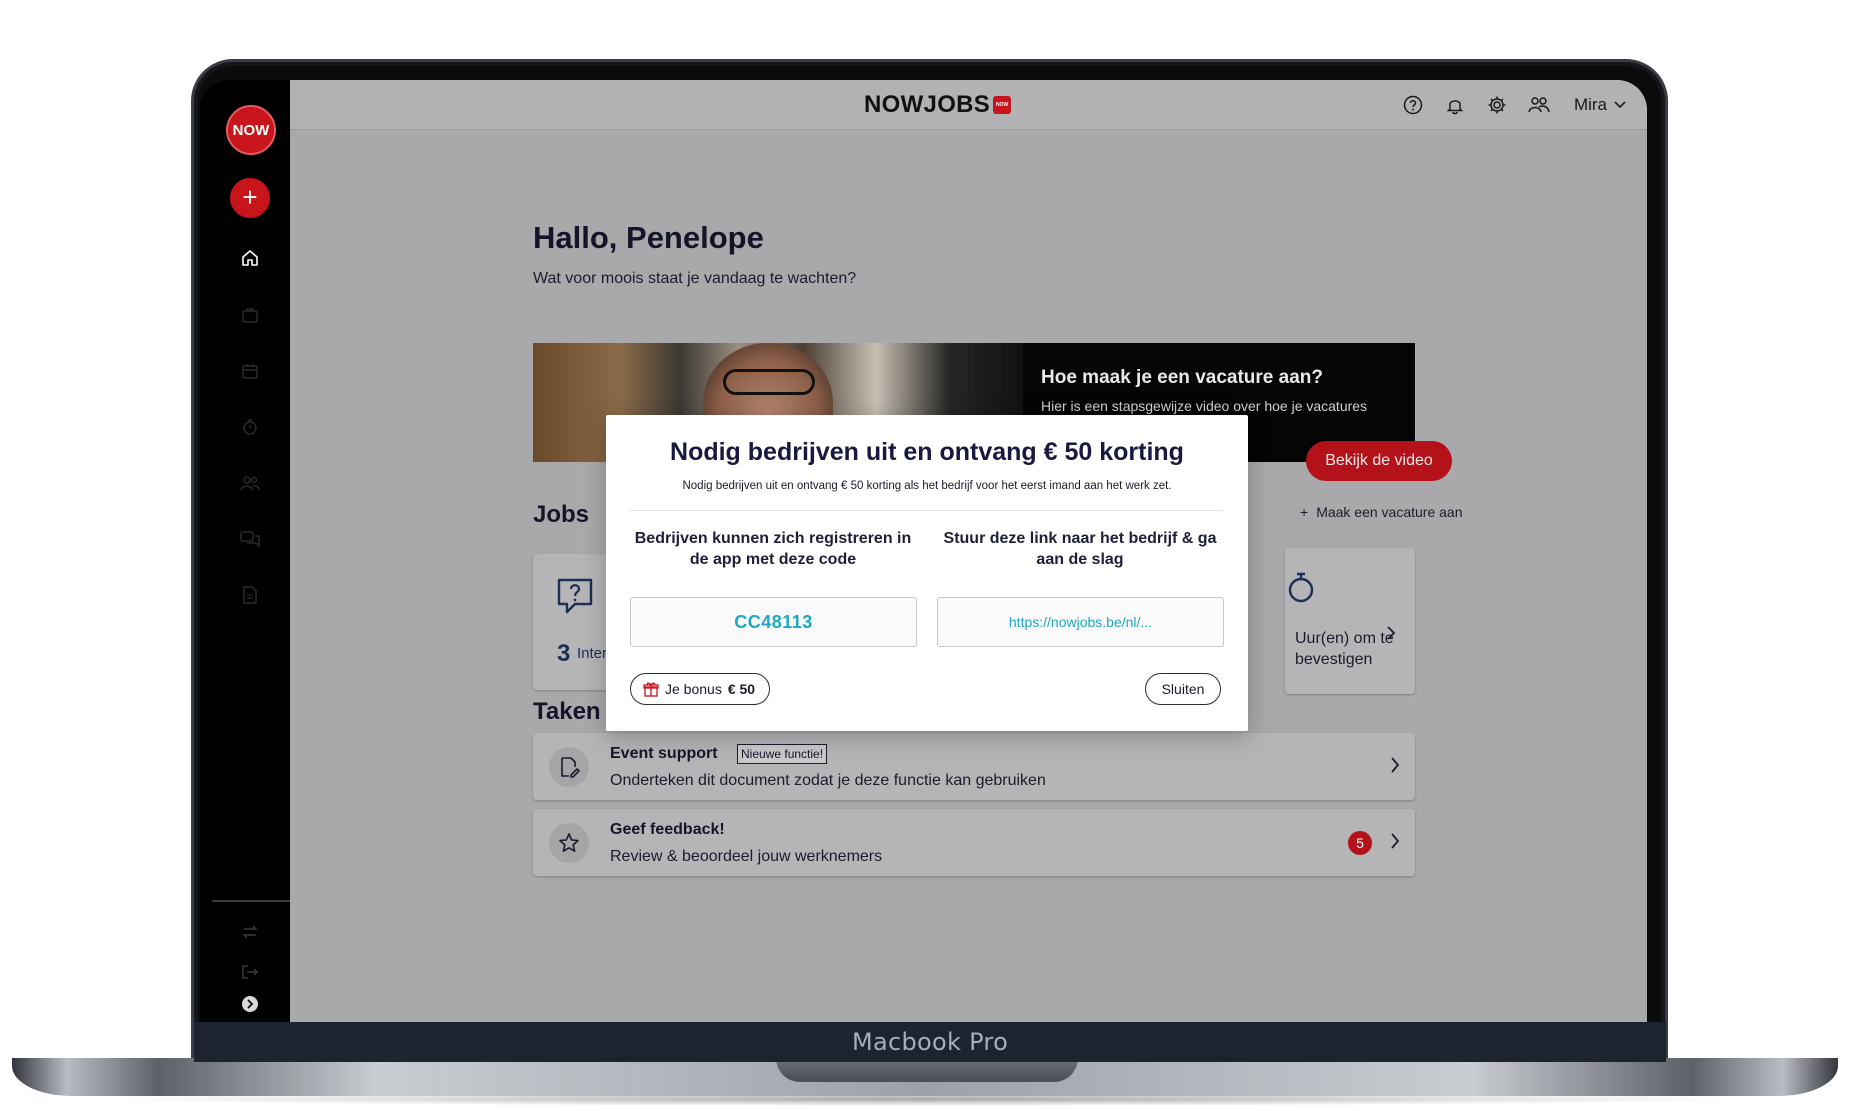  What do you see at coordinates (564, 653) in the screenshot?
I see `interviews-count: 3` at bounding box center [564, 653].